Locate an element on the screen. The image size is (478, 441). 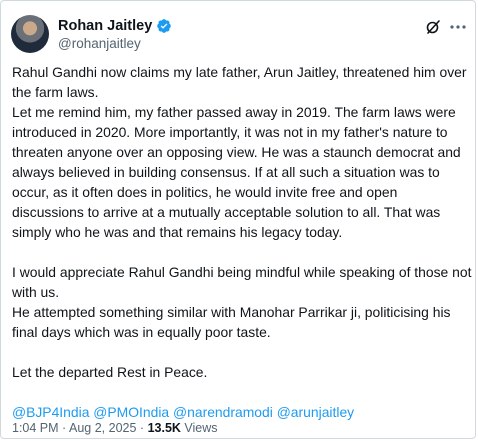
tweet-time: 1:04 PM is located at coordinates (35, 428).